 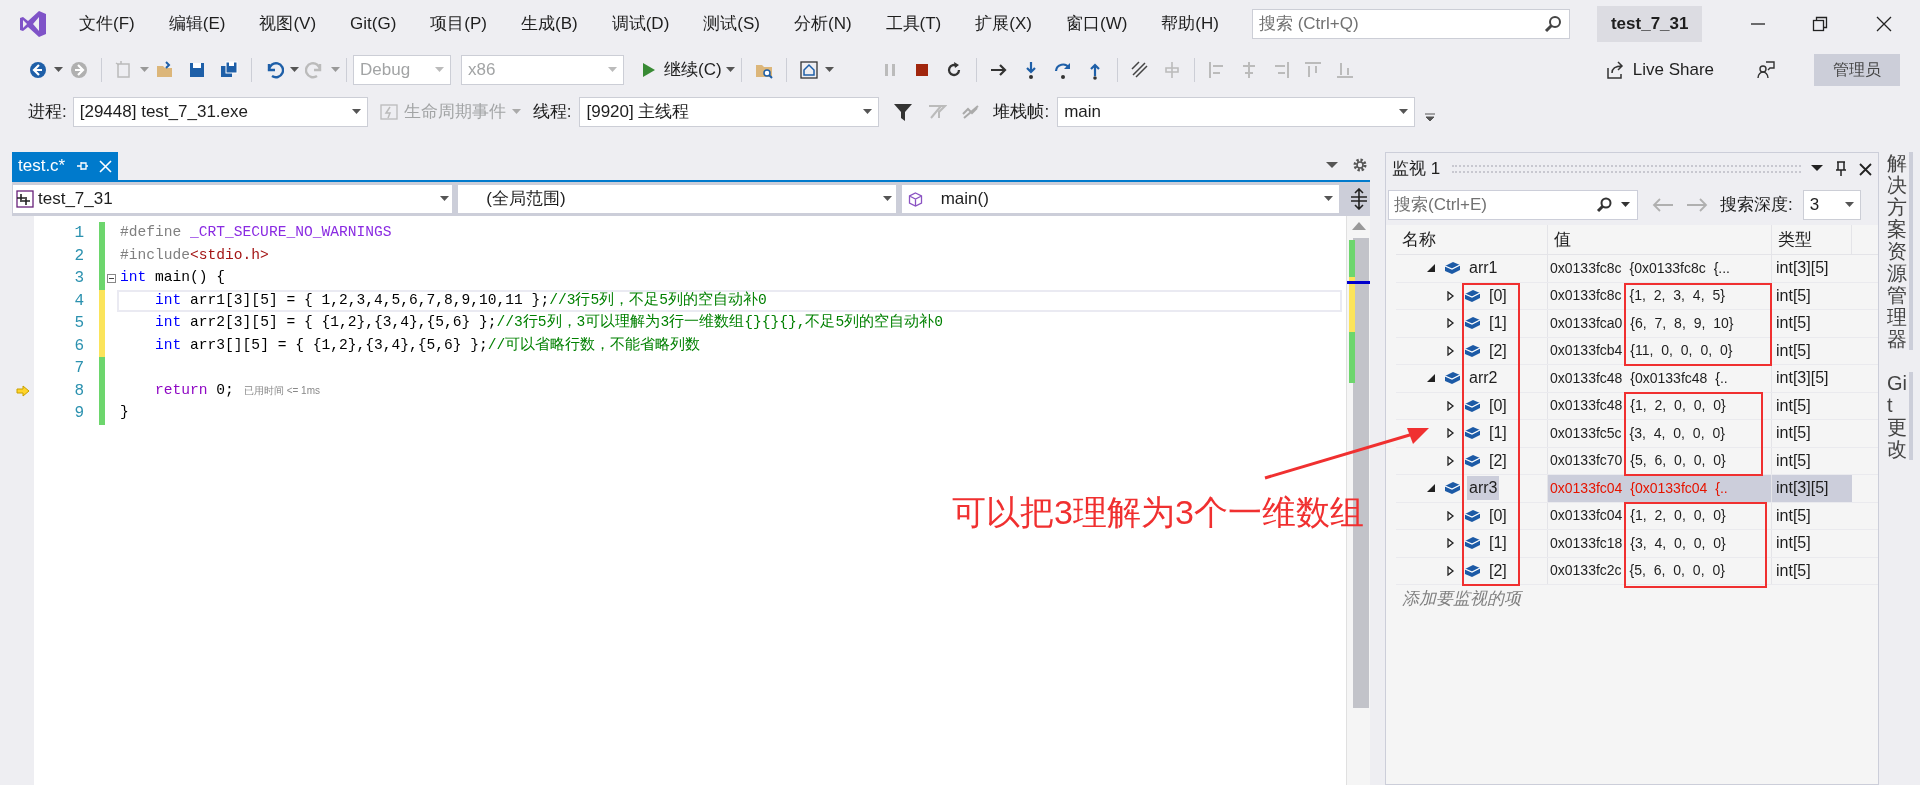 What do you see at coordinates (1472, 570) in the screenshot?
I see `cube-icon` at bounding box center [1472, 570].